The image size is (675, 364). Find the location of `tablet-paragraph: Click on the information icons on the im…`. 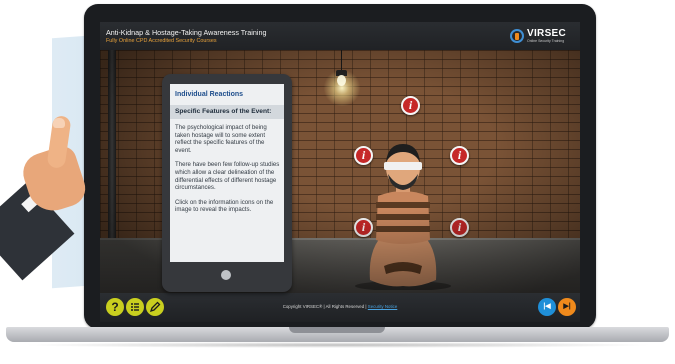

tablet-paragraph: Click on the information icons on the im… is located at coordinates (224, 206).